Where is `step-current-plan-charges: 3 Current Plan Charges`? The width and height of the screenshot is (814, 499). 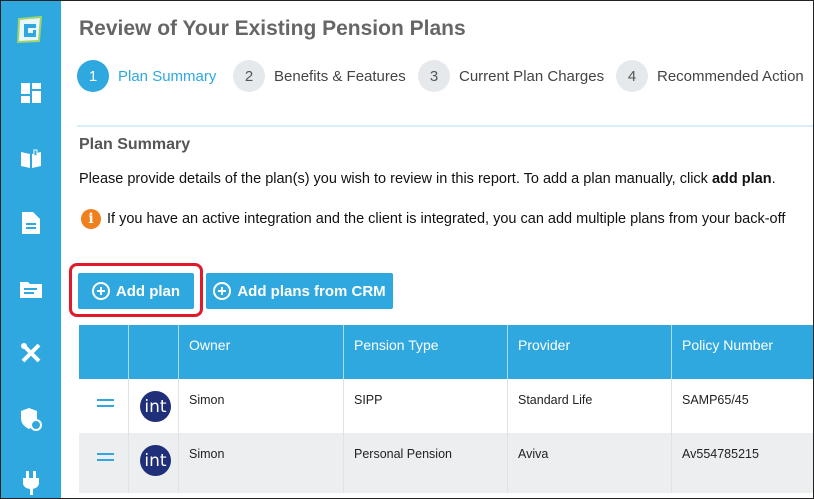 step-current-plan-charges: 3 Current Plan Charges is located at coordinates (511, 76).